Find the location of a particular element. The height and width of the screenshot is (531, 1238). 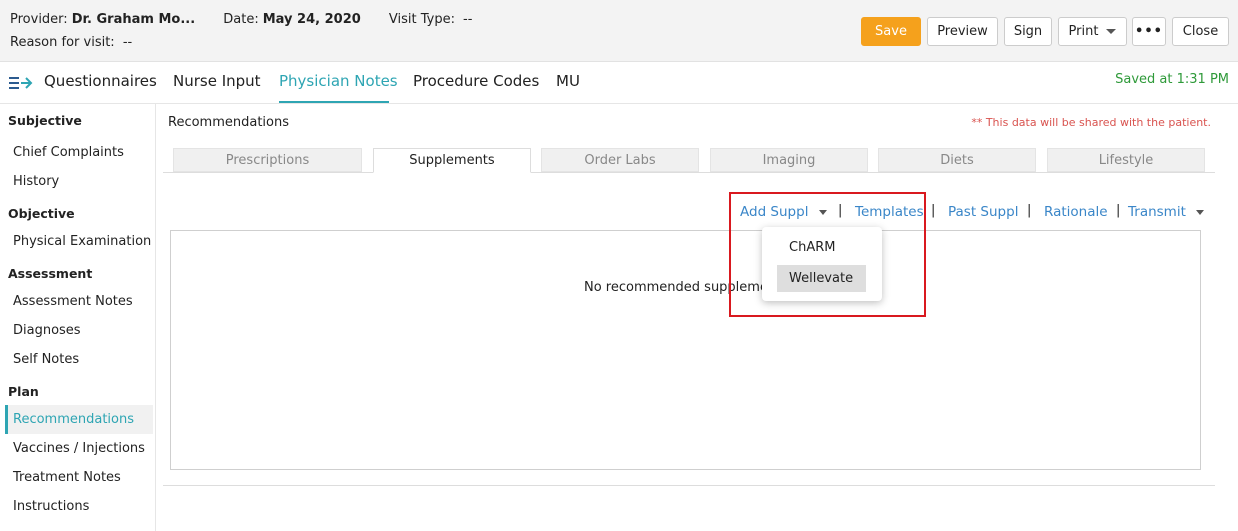

print-label: Print is located at coordinates (1083, 31).